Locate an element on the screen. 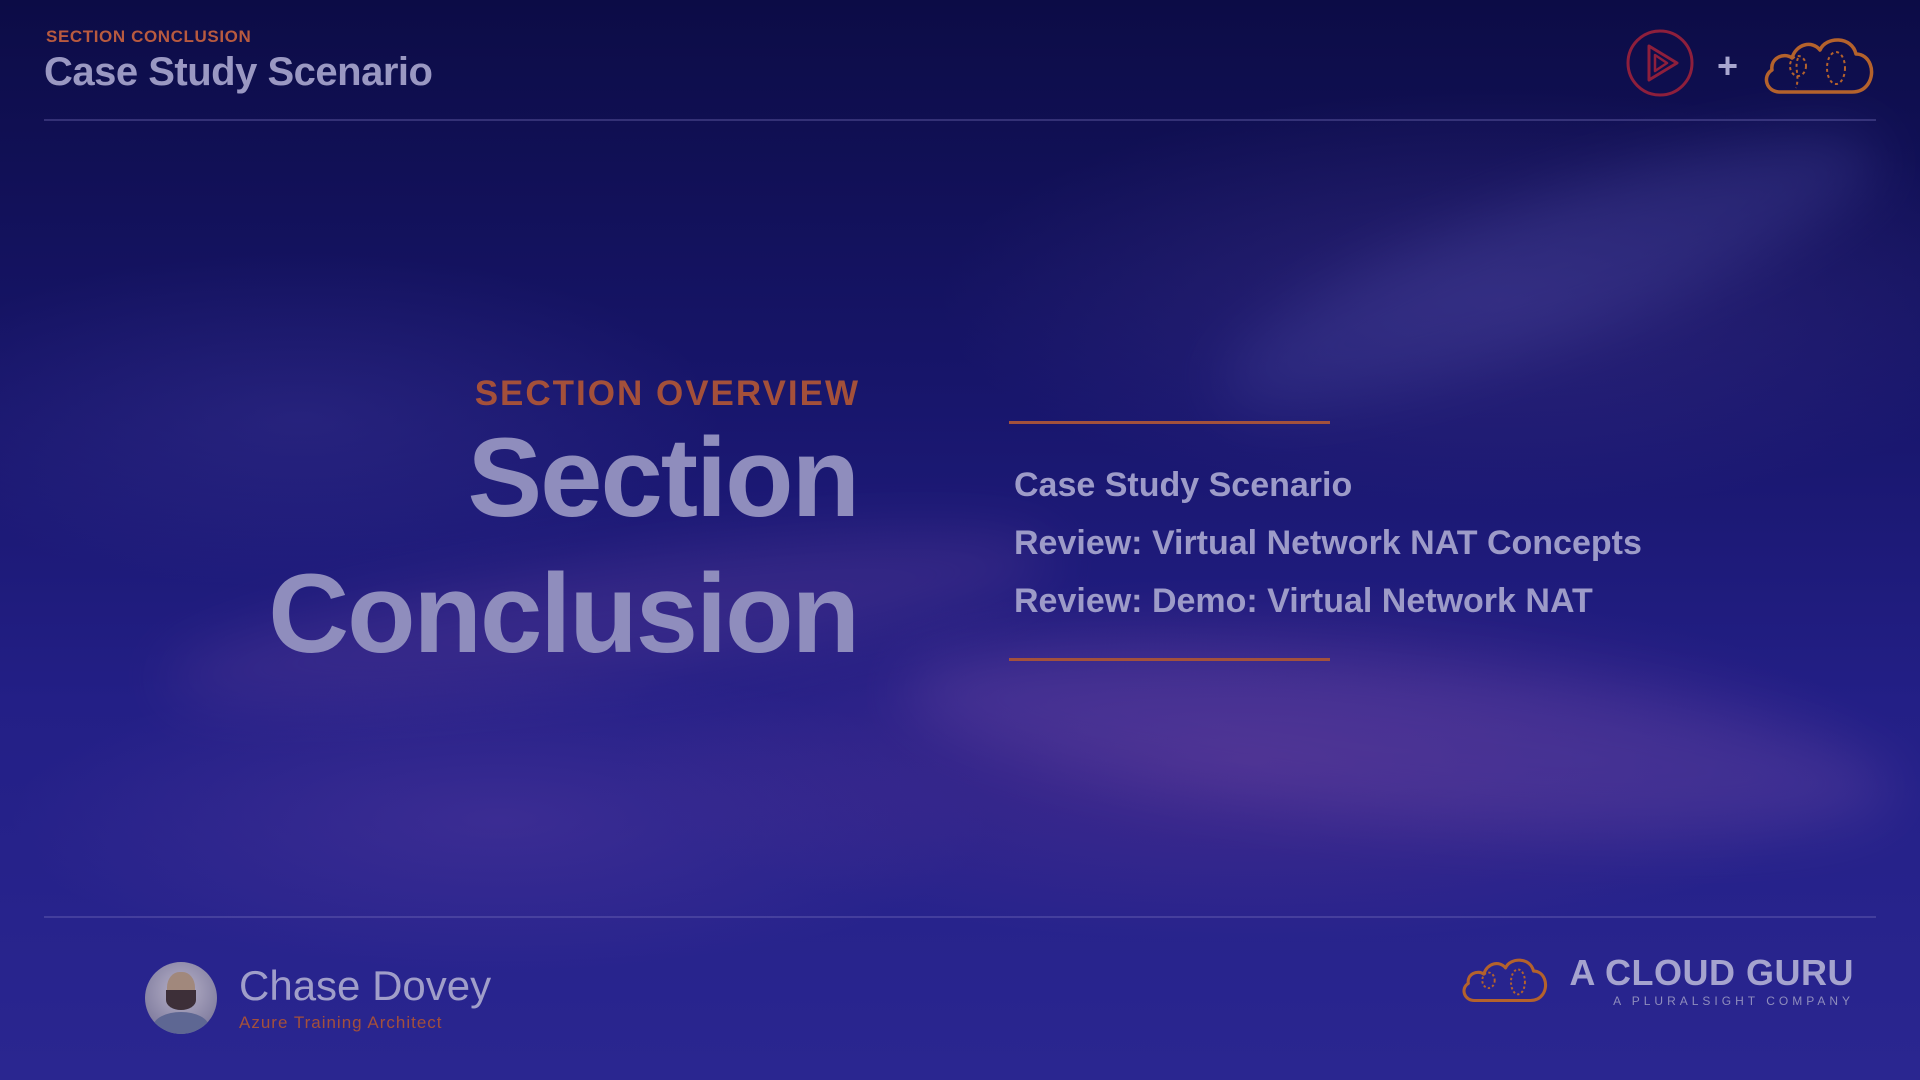  section-title: Section Conclusion is located at coordinates (459, 546).